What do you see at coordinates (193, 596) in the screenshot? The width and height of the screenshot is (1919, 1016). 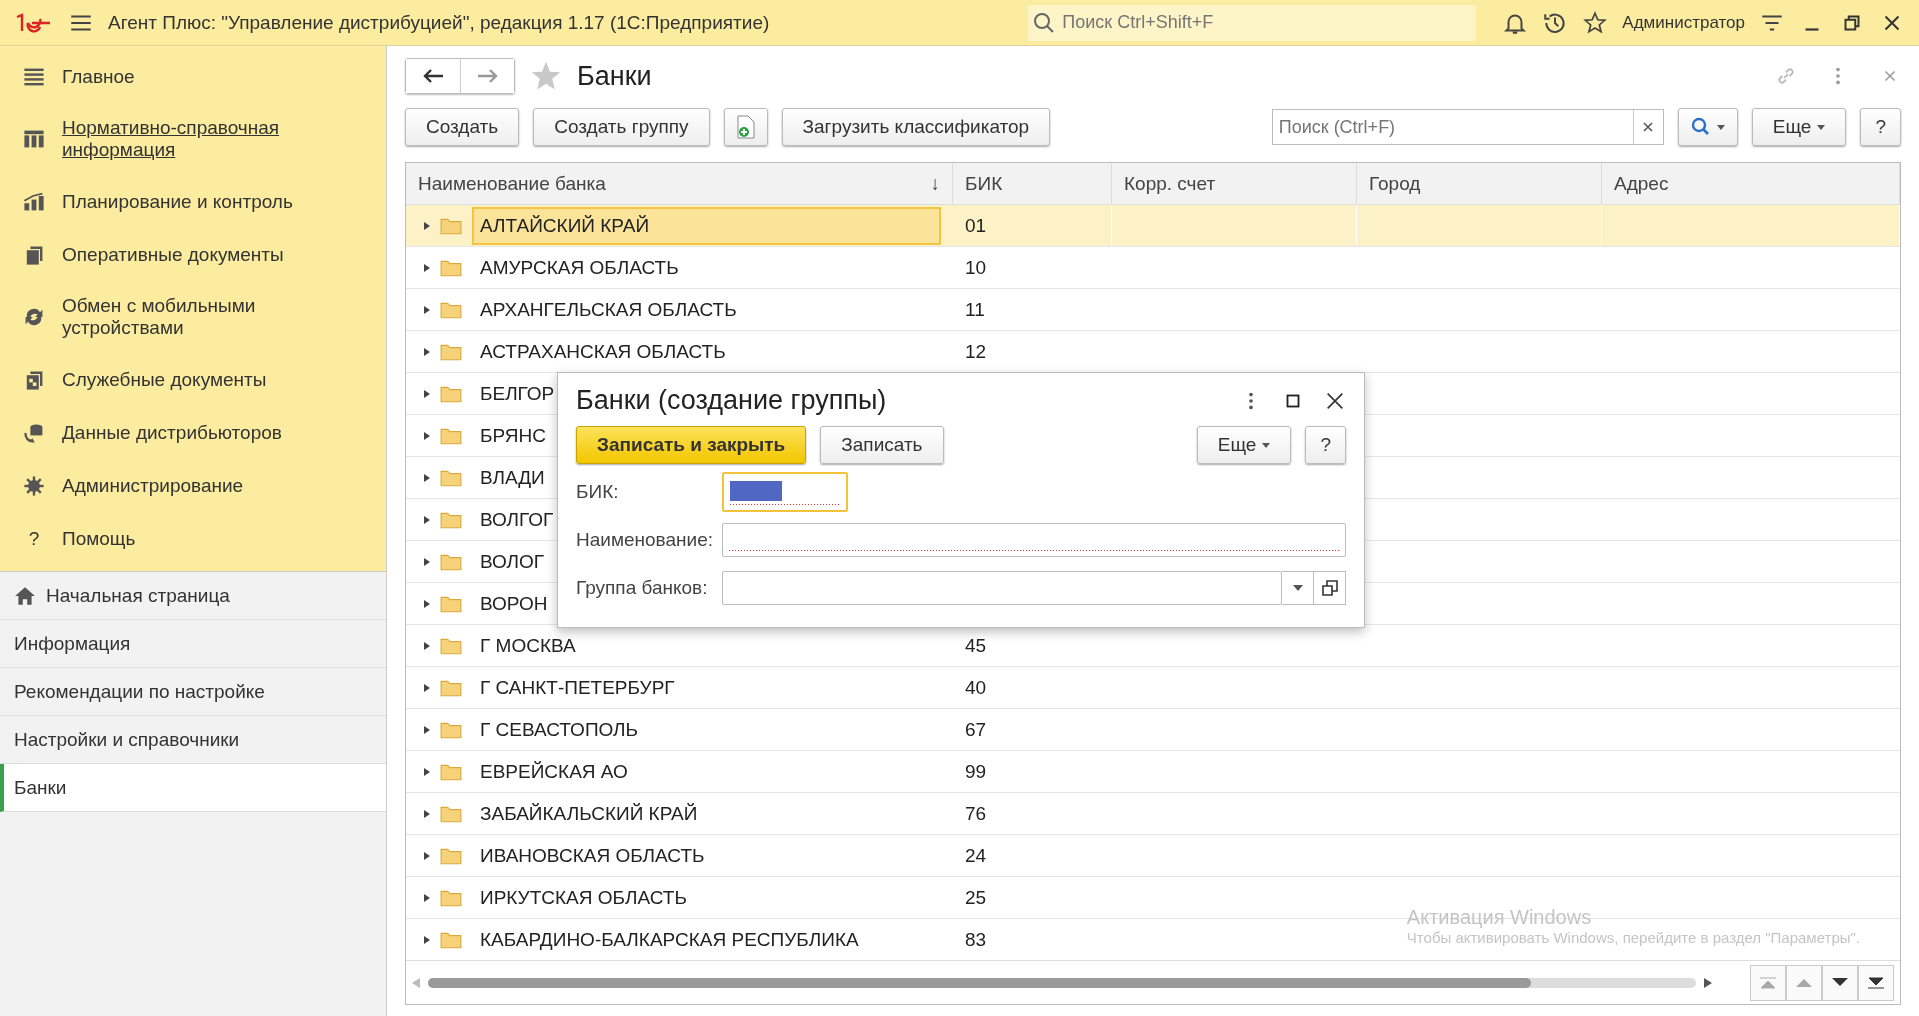 I see `open-page-tab: Начальная страница` at bounding box center [193, 596].